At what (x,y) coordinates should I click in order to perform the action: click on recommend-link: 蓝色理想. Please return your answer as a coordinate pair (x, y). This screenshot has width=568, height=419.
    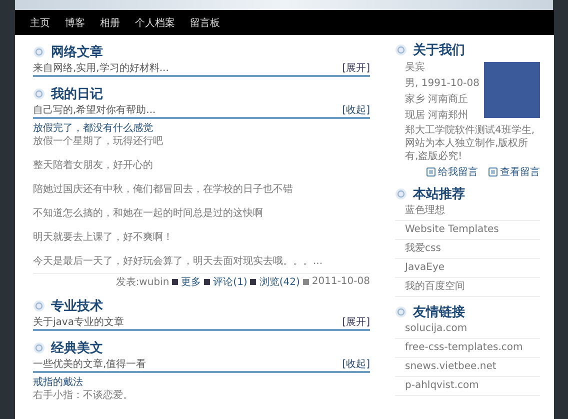
    Looking at the image, I should click on (467, 211).